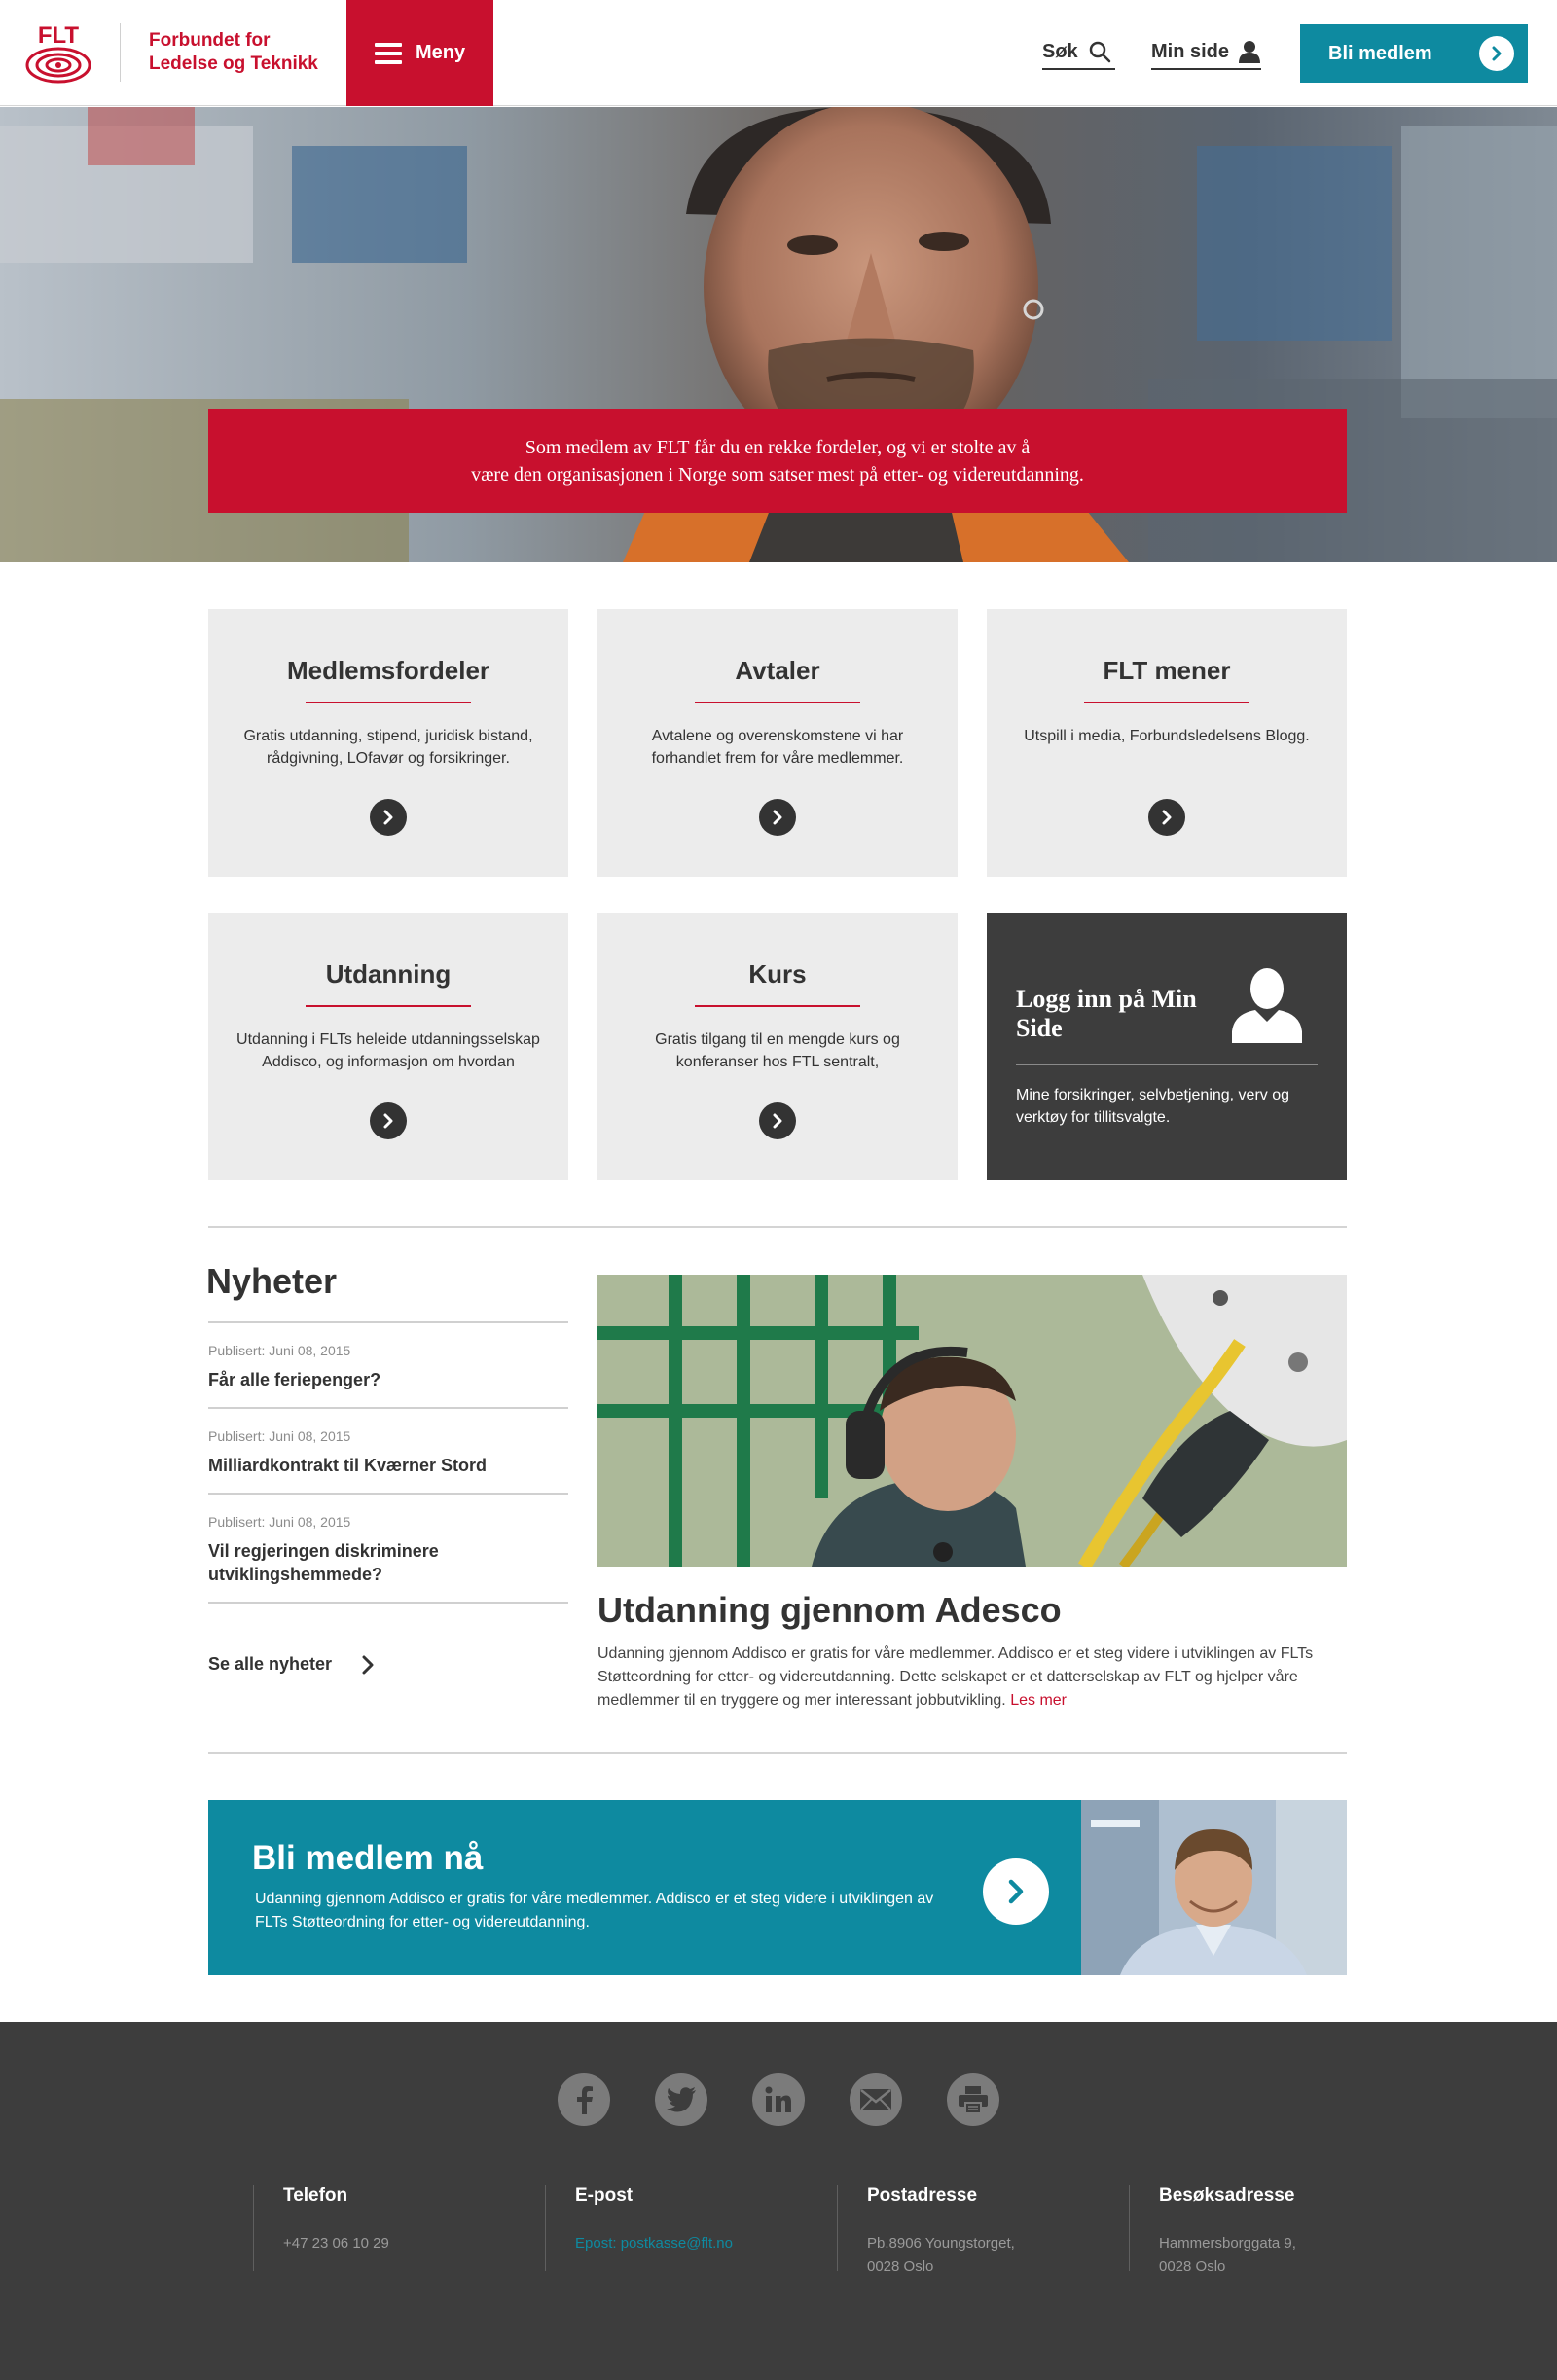 This screenshot has height=2380, width=1557. What do you see at coordinates (1191, 51) in the screenshot?
I see `my-page-label: Min side` at bounding box center [1191, 51].